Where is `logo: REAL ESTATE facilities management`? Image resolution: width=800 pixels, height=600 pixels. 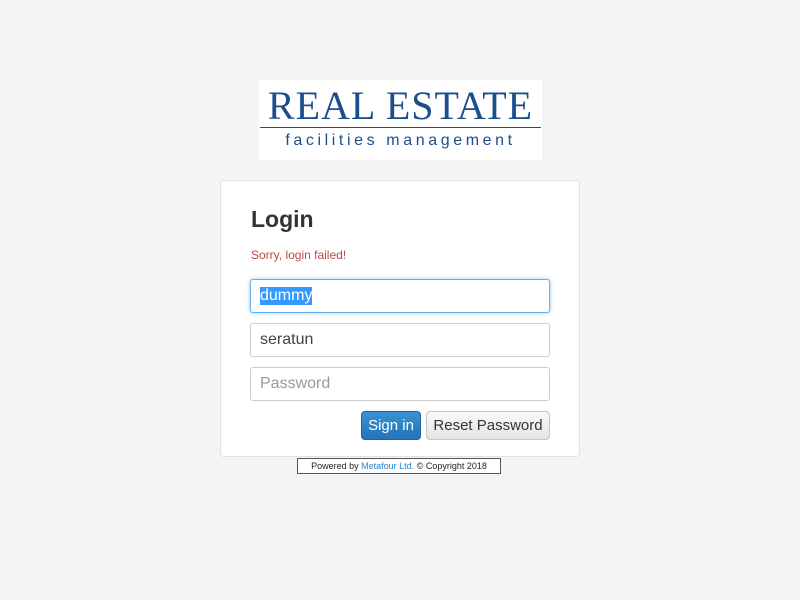
logo: REAL ESTATE facilities management is located at coordinates (400, 120).